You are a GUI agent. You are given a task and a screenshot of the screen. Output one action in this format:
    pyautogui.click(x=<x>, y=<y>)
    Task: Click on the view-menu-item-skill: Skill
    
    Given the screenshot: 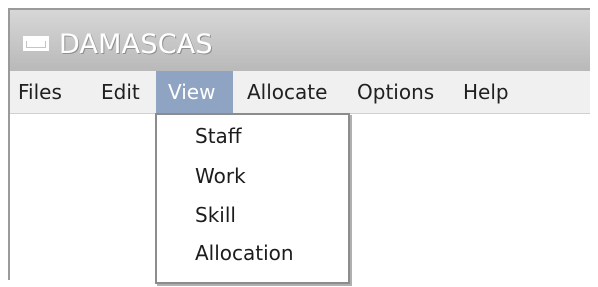 What is the action you would take?
    pyautogui.click(x=215, y=215)
    